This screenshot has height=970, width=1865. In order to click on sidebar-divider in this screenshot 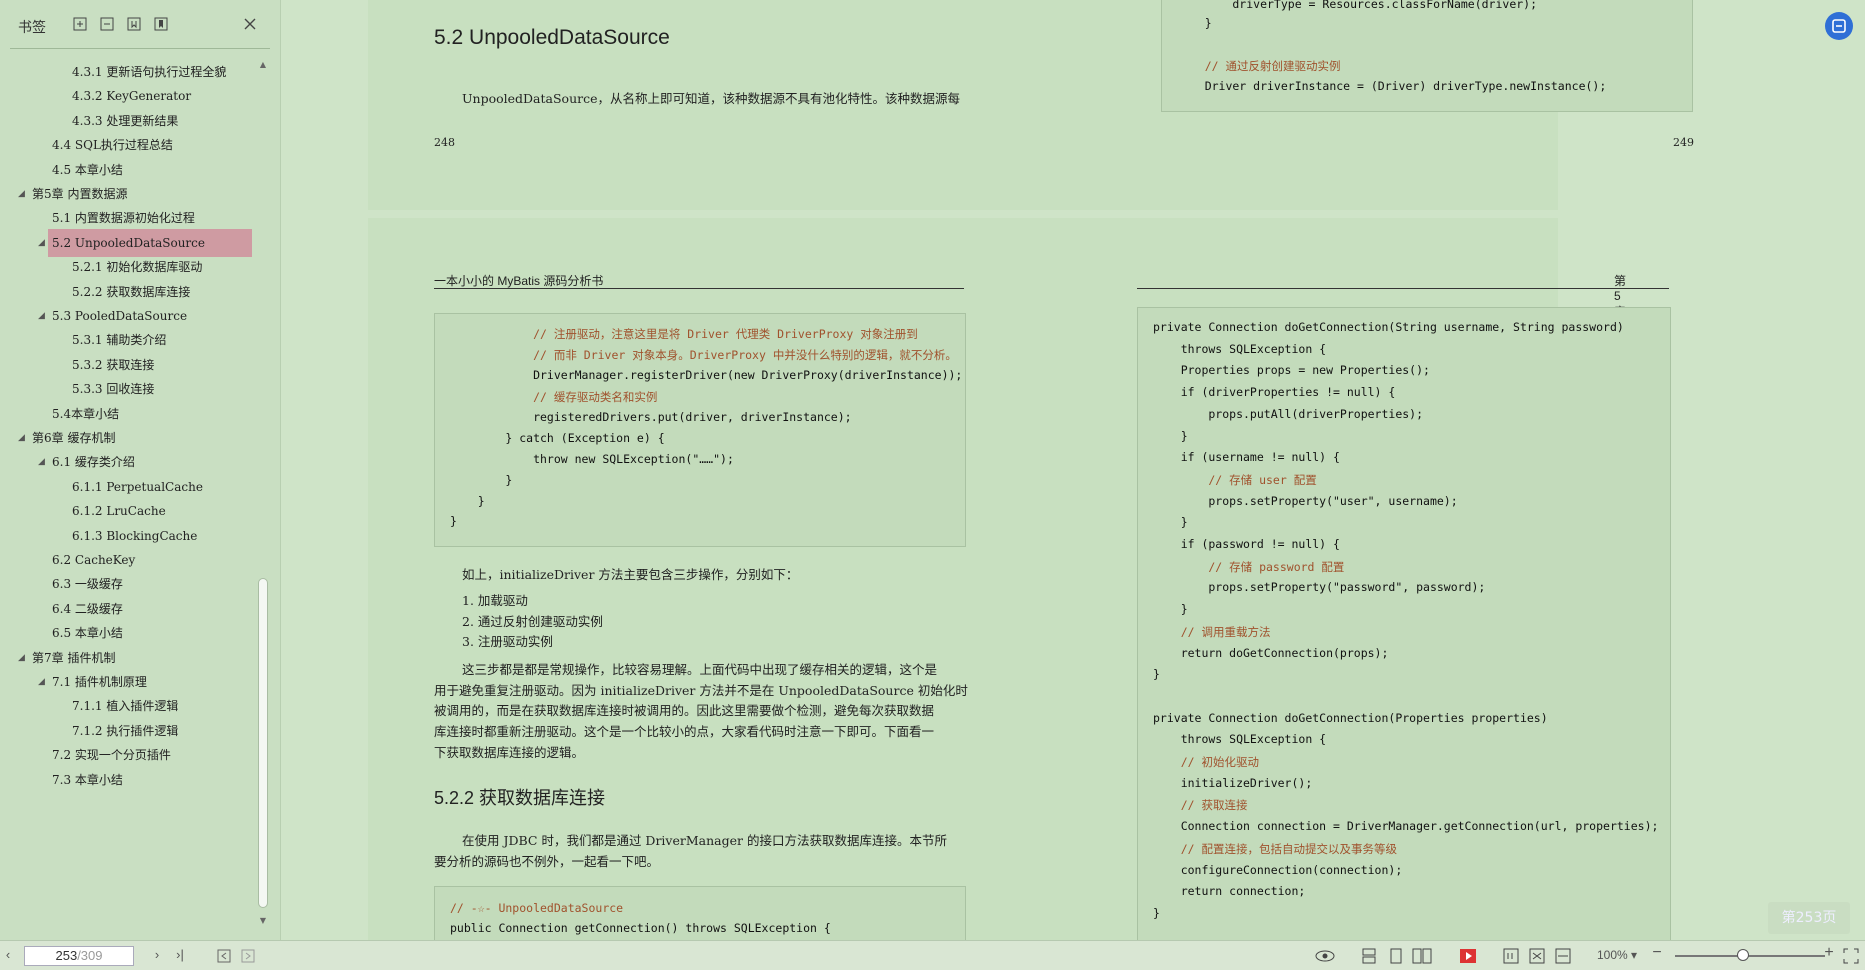, I will do `click(140, 48)`.